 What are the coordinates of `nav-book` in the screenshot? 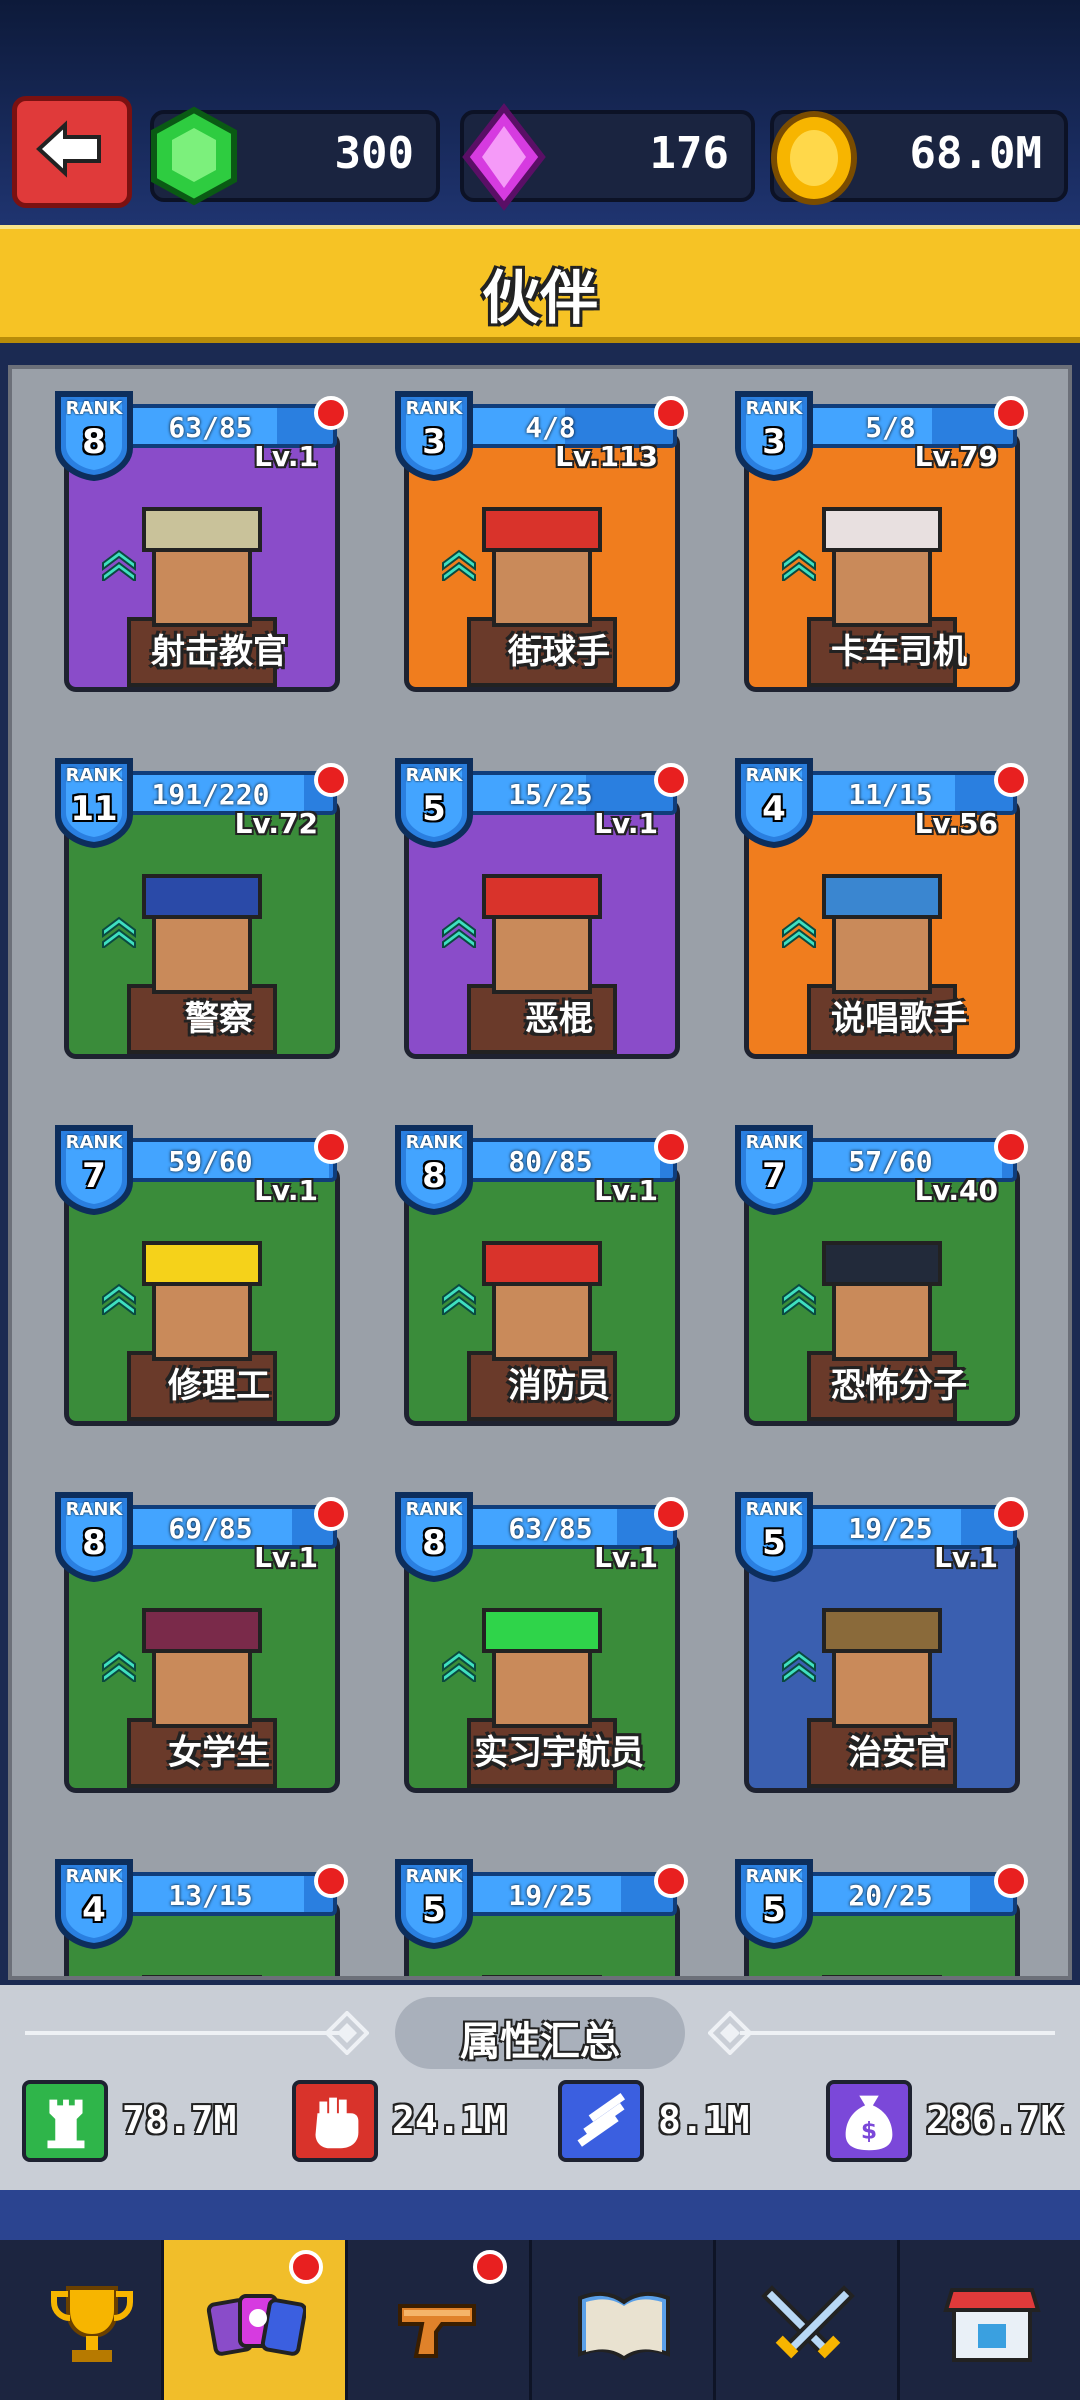 It's located at (624, 2320).